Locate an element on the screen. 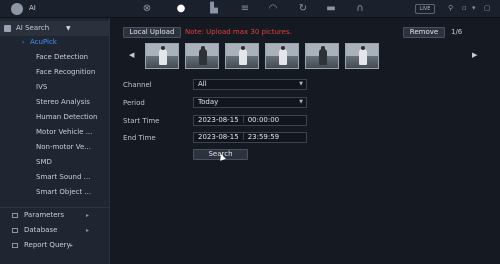 The width and height of the screenshot is (500, 264). storage-icon: ▙ is located at coordinates (214, 9).